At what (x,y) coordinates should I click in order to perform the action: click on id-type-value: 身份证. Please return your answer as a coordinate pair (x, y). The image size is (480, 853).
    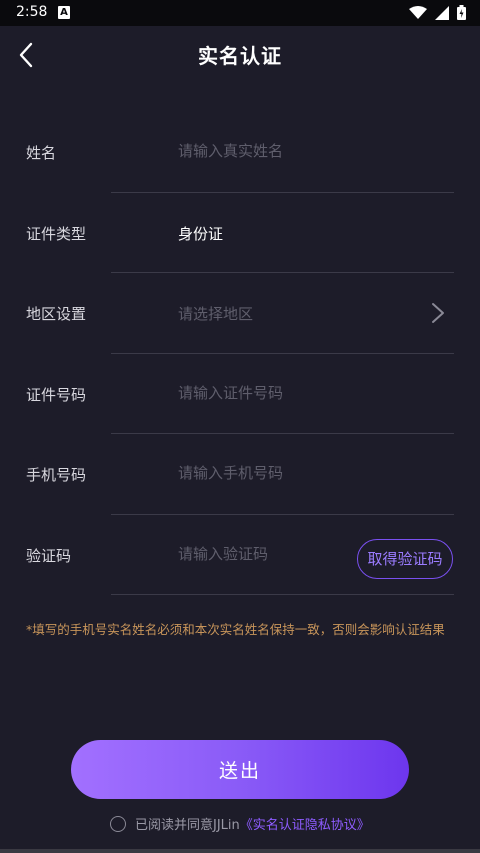
    Looking at the image, I should click on (200, 233).